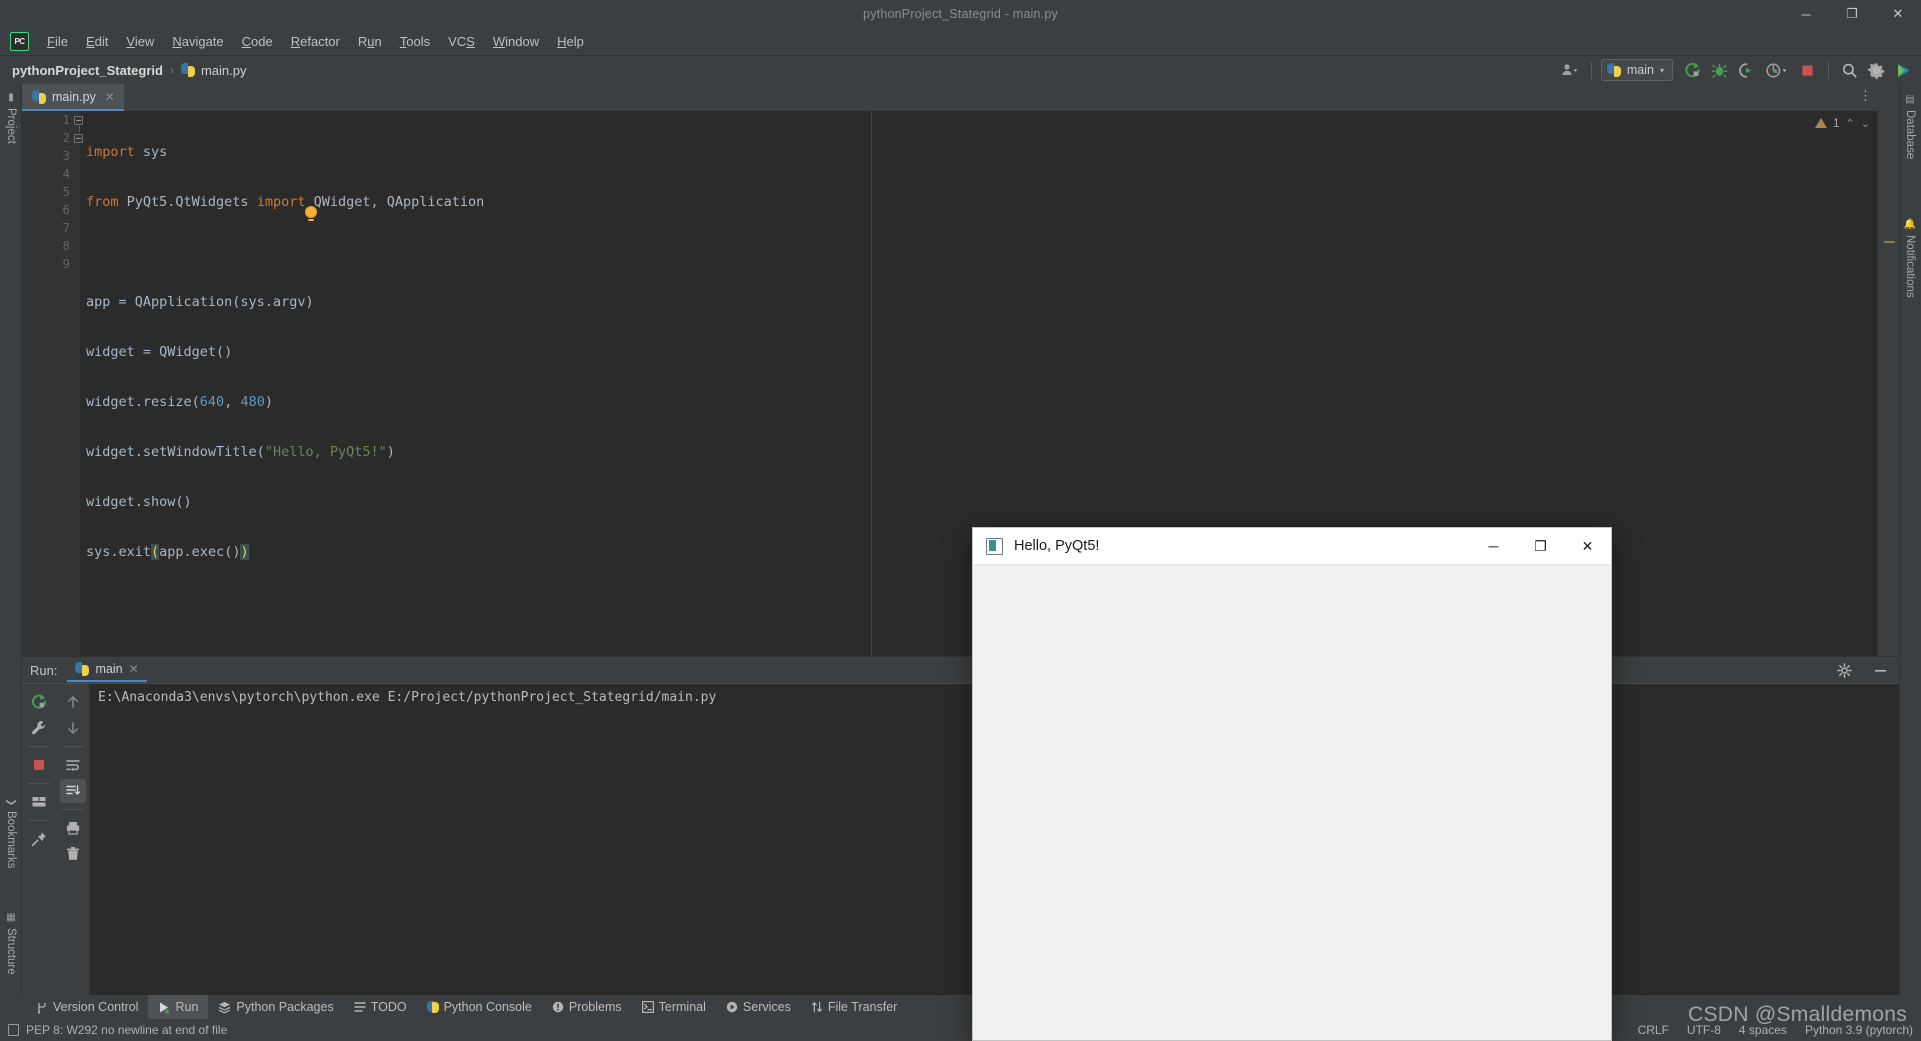 Image resolution: width=1921 pixels, height=1041 pixels. I want to click on qt-maximize-button: ❐, so click(1540, 546).